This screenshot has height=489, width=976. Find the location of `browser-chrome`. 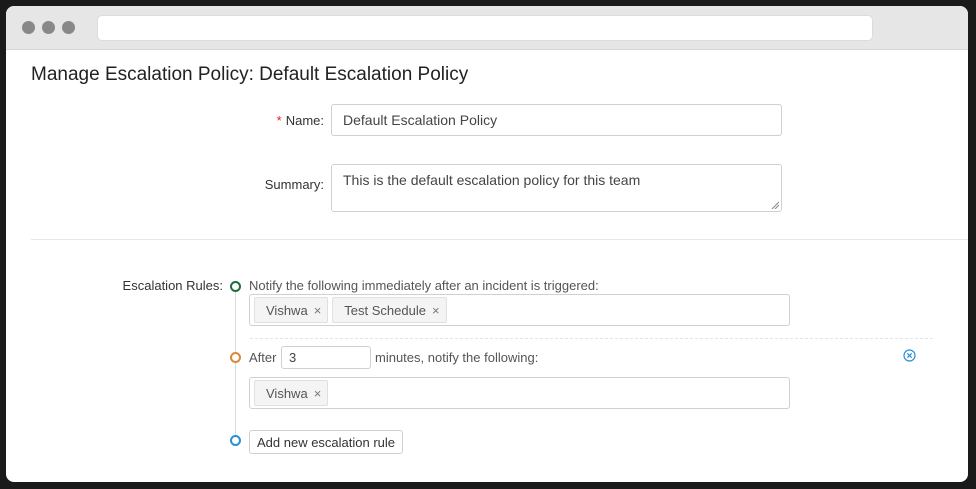

browser-chrome is located at coordinates (487, 28).